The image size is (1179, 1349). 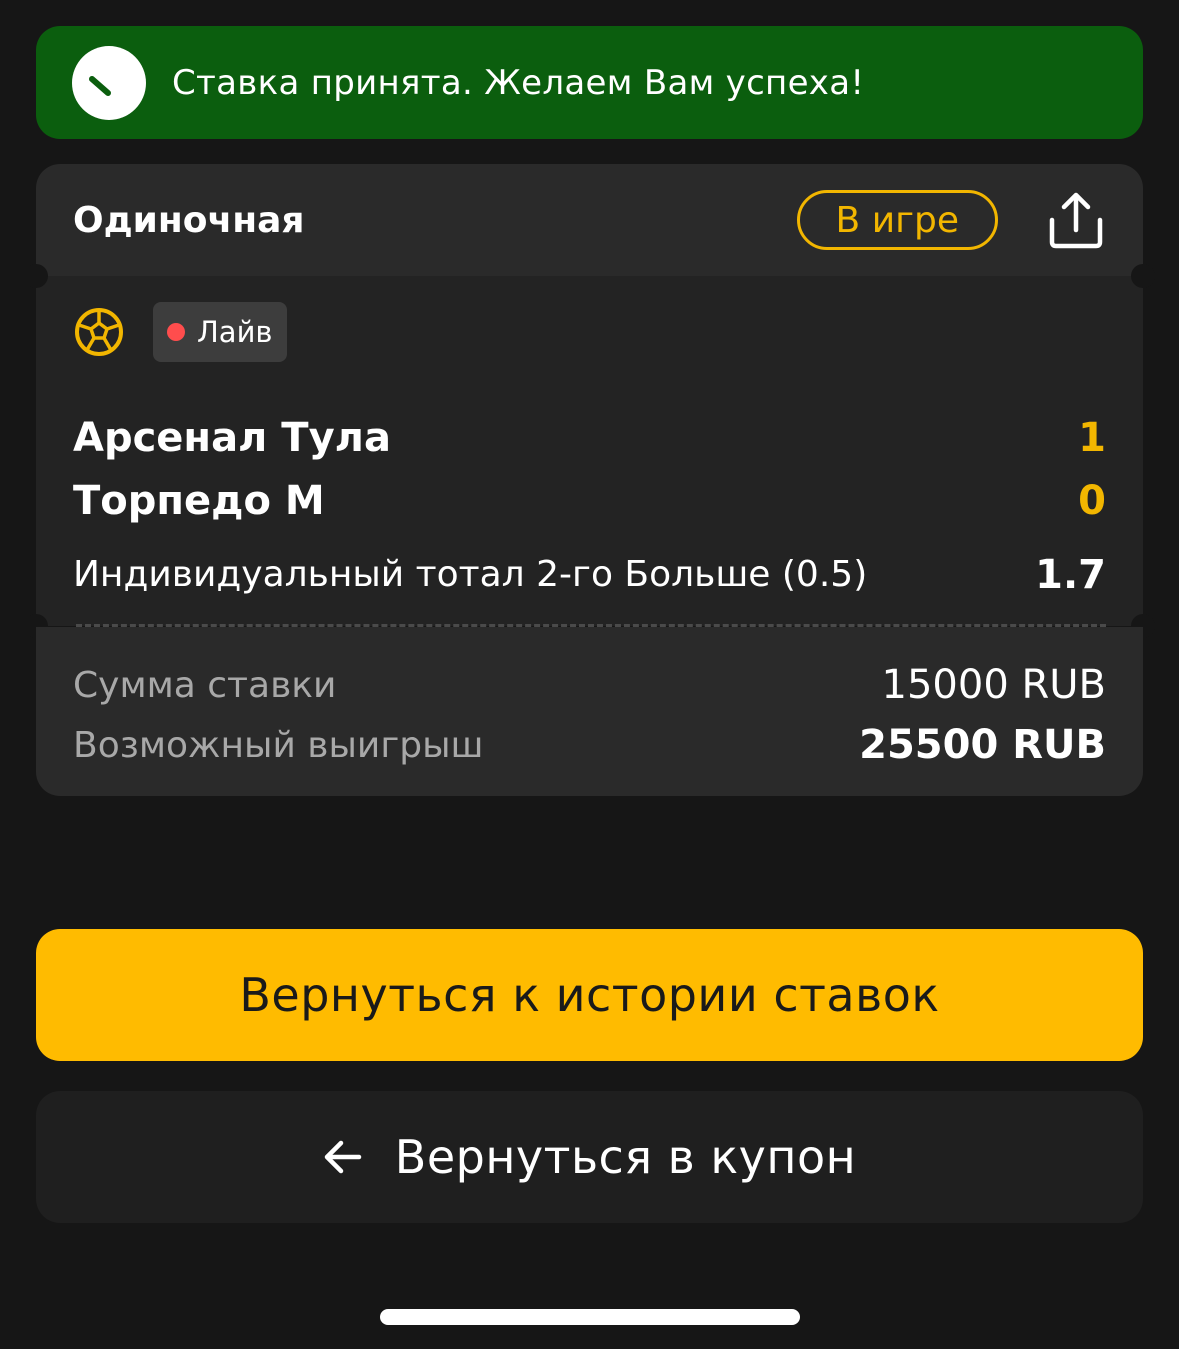 I want to click on event-meta: Лайв, so click(x=589, y=332).